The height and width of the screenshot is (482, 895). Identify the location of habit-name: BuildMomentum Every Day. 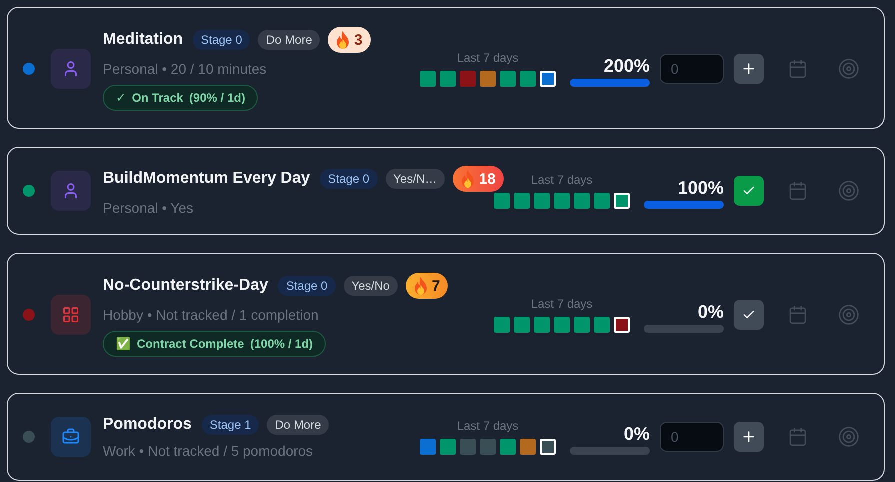
(206, 179).